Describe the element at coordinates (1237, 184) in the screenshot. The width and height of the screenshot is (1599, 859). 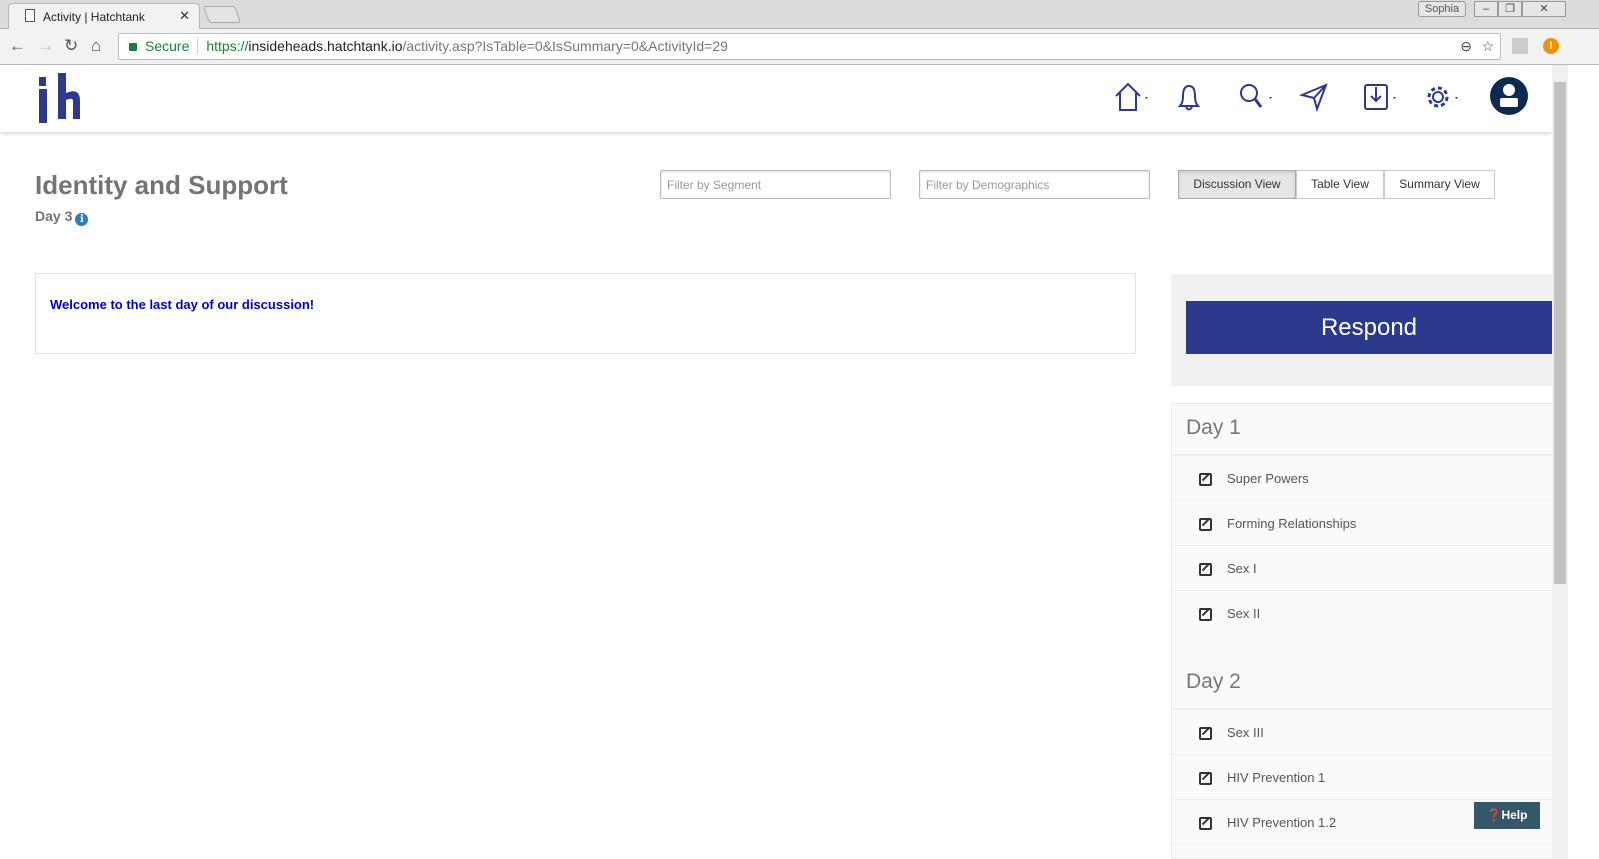
I see `discussion-view-button: Discussion View` at that location.